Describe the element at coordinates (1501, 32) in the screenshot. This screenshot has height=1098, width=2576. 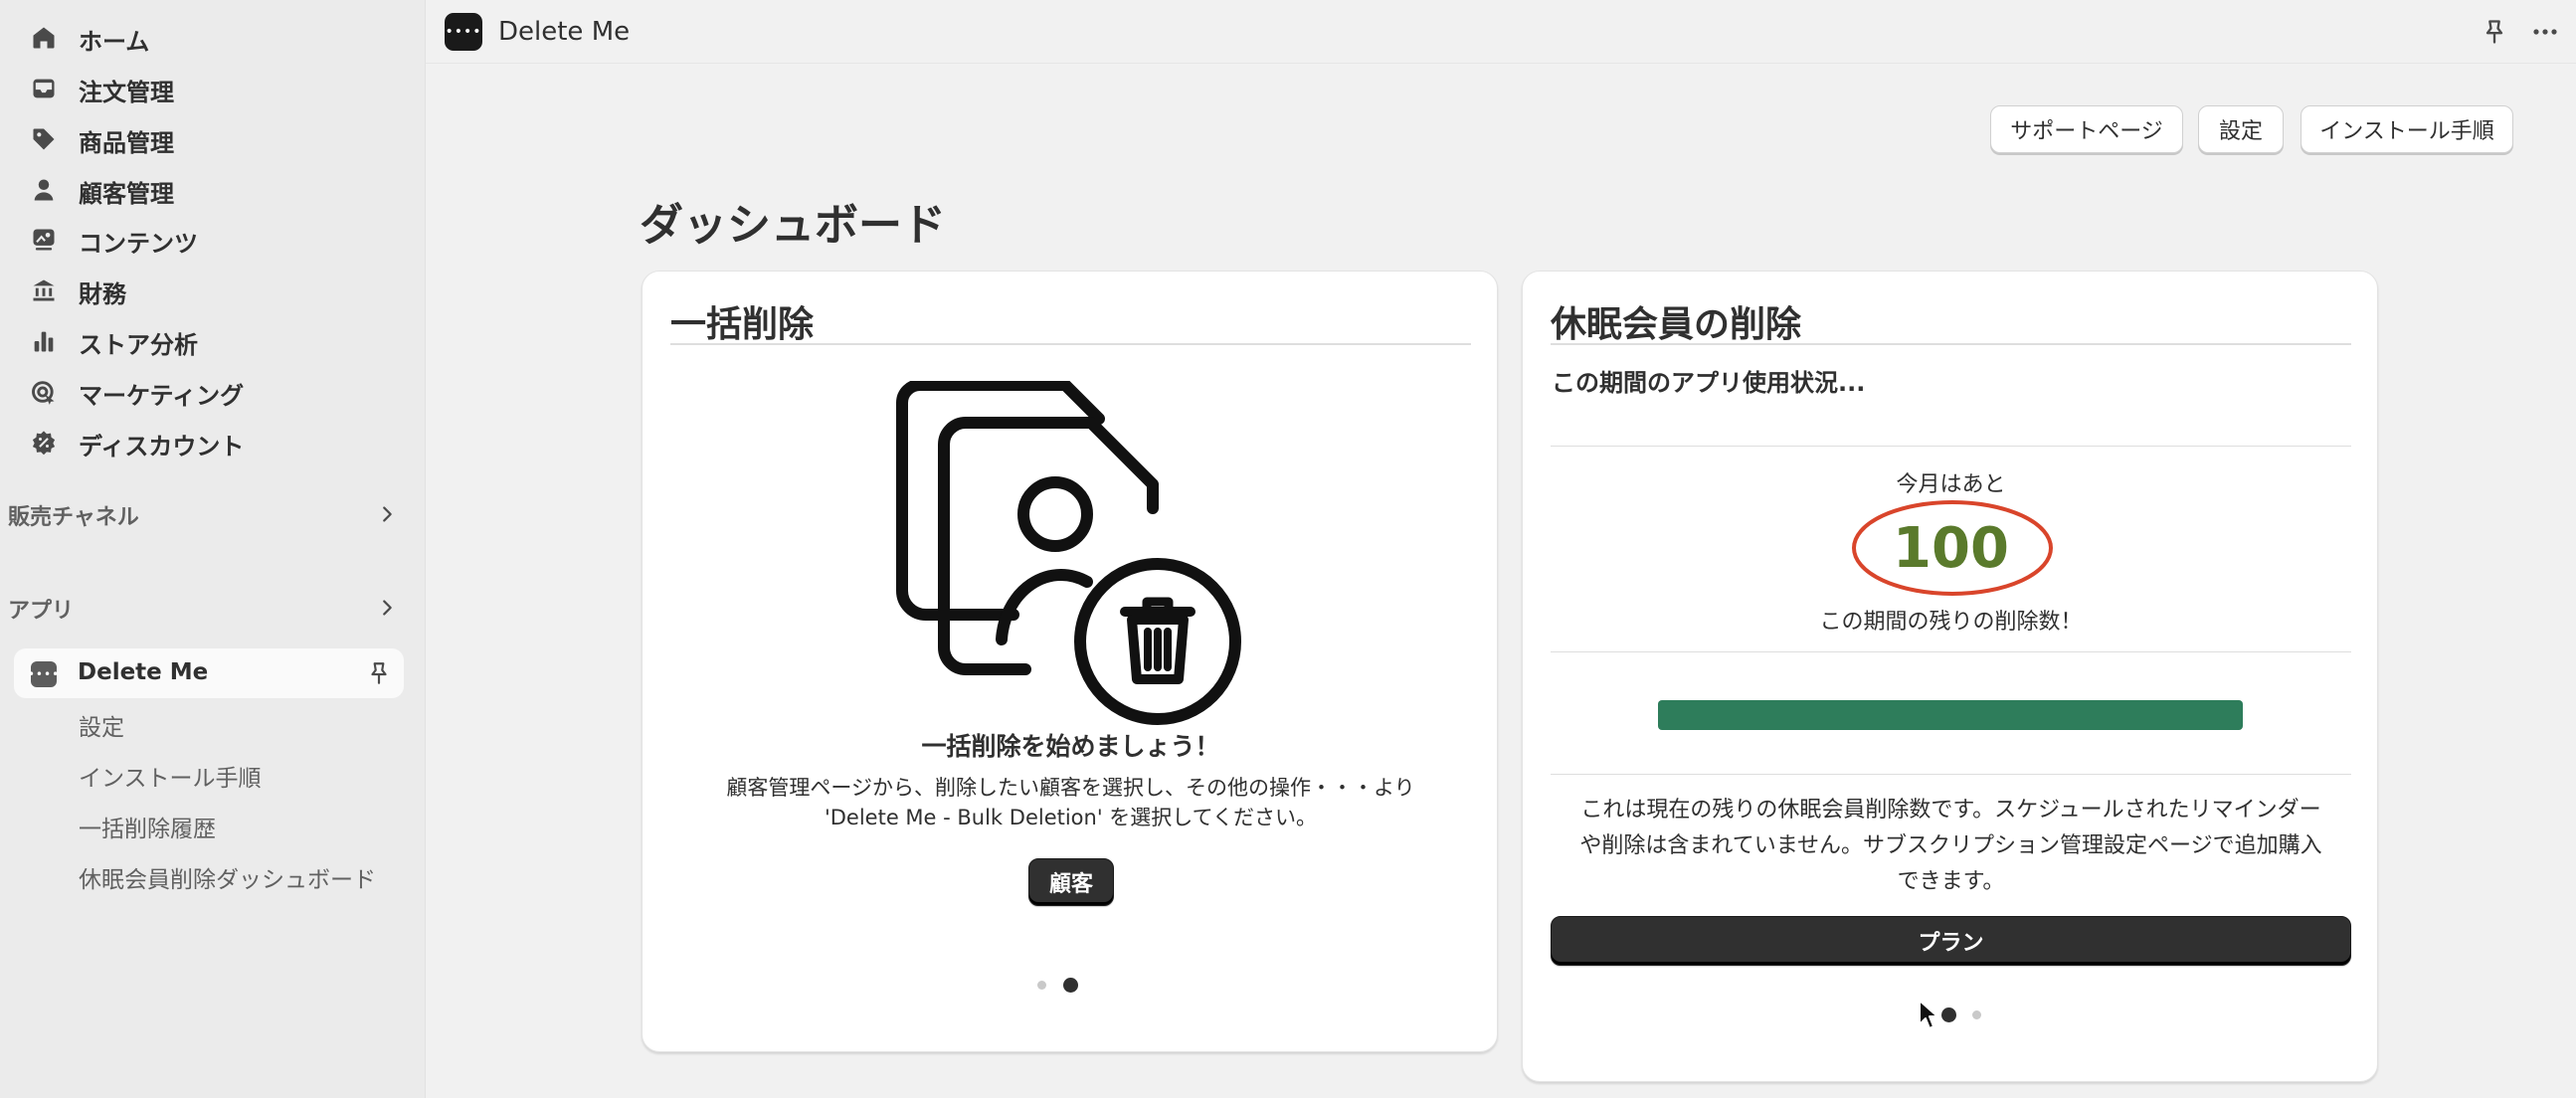
I see `app-topbar: •••• Delete Me` at that location.